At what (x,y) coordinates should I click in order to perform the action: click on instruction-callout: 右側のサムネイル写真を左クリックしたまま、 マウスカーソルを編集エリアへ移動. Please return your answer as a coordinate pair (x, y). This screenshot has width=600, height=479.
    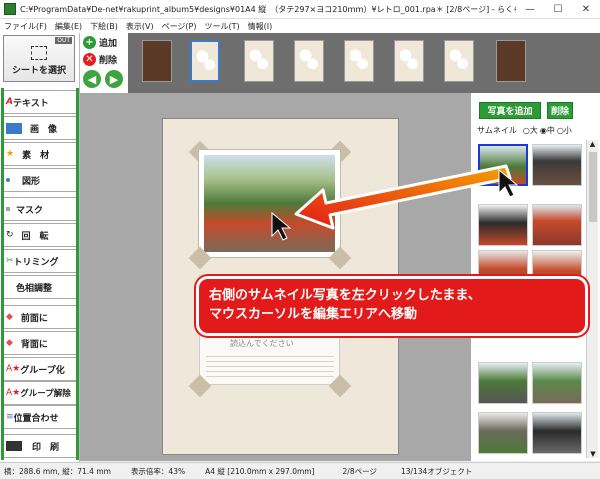
    Looking at the image, I should click on (392, 306).